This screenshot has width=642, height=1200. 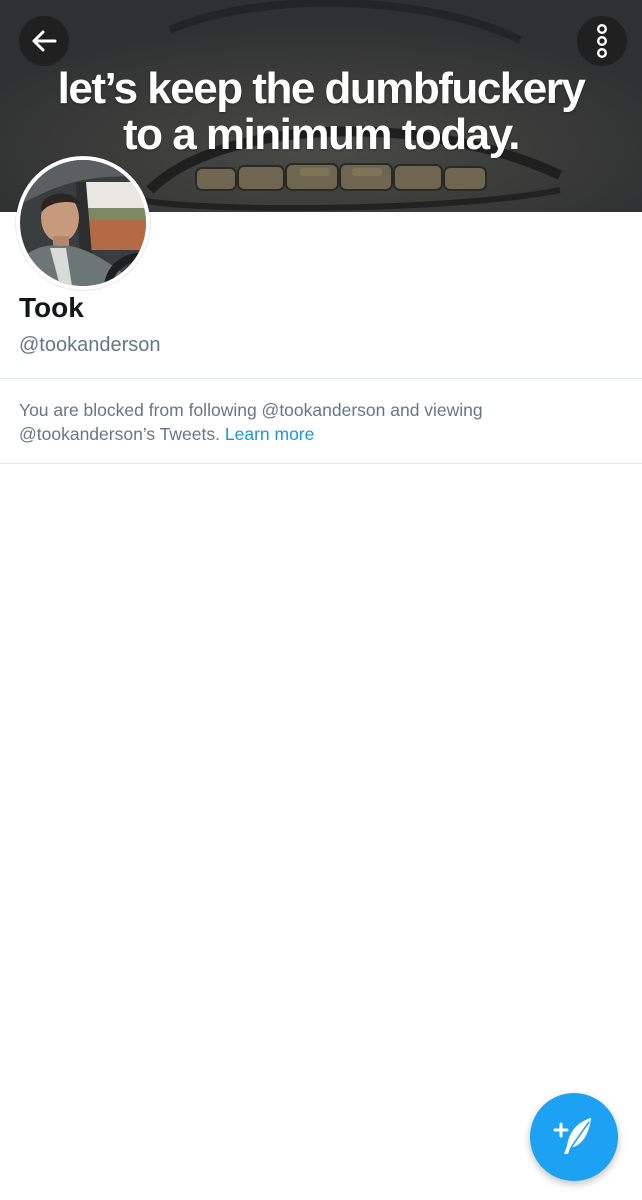 I want to click on vertical-dots-icon, so click(x=601, y=41).